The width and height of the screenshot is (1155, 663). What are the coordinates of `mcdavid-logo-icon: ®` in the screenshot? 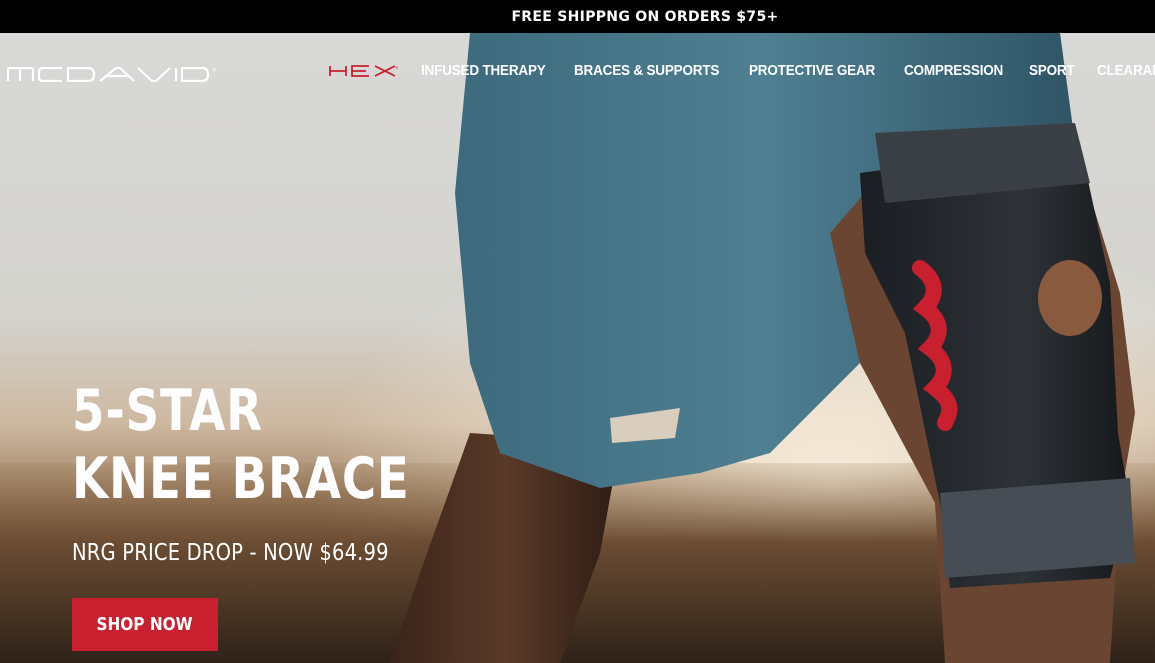 It's located at (117, 74).